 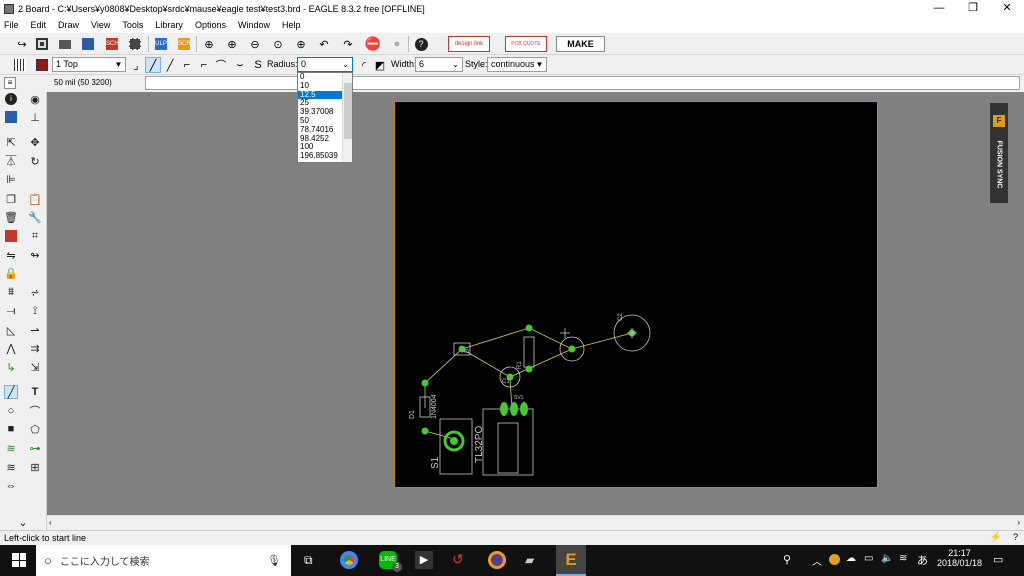 I want to click on move-all-icon: ✥, so click(x=35, y=142).